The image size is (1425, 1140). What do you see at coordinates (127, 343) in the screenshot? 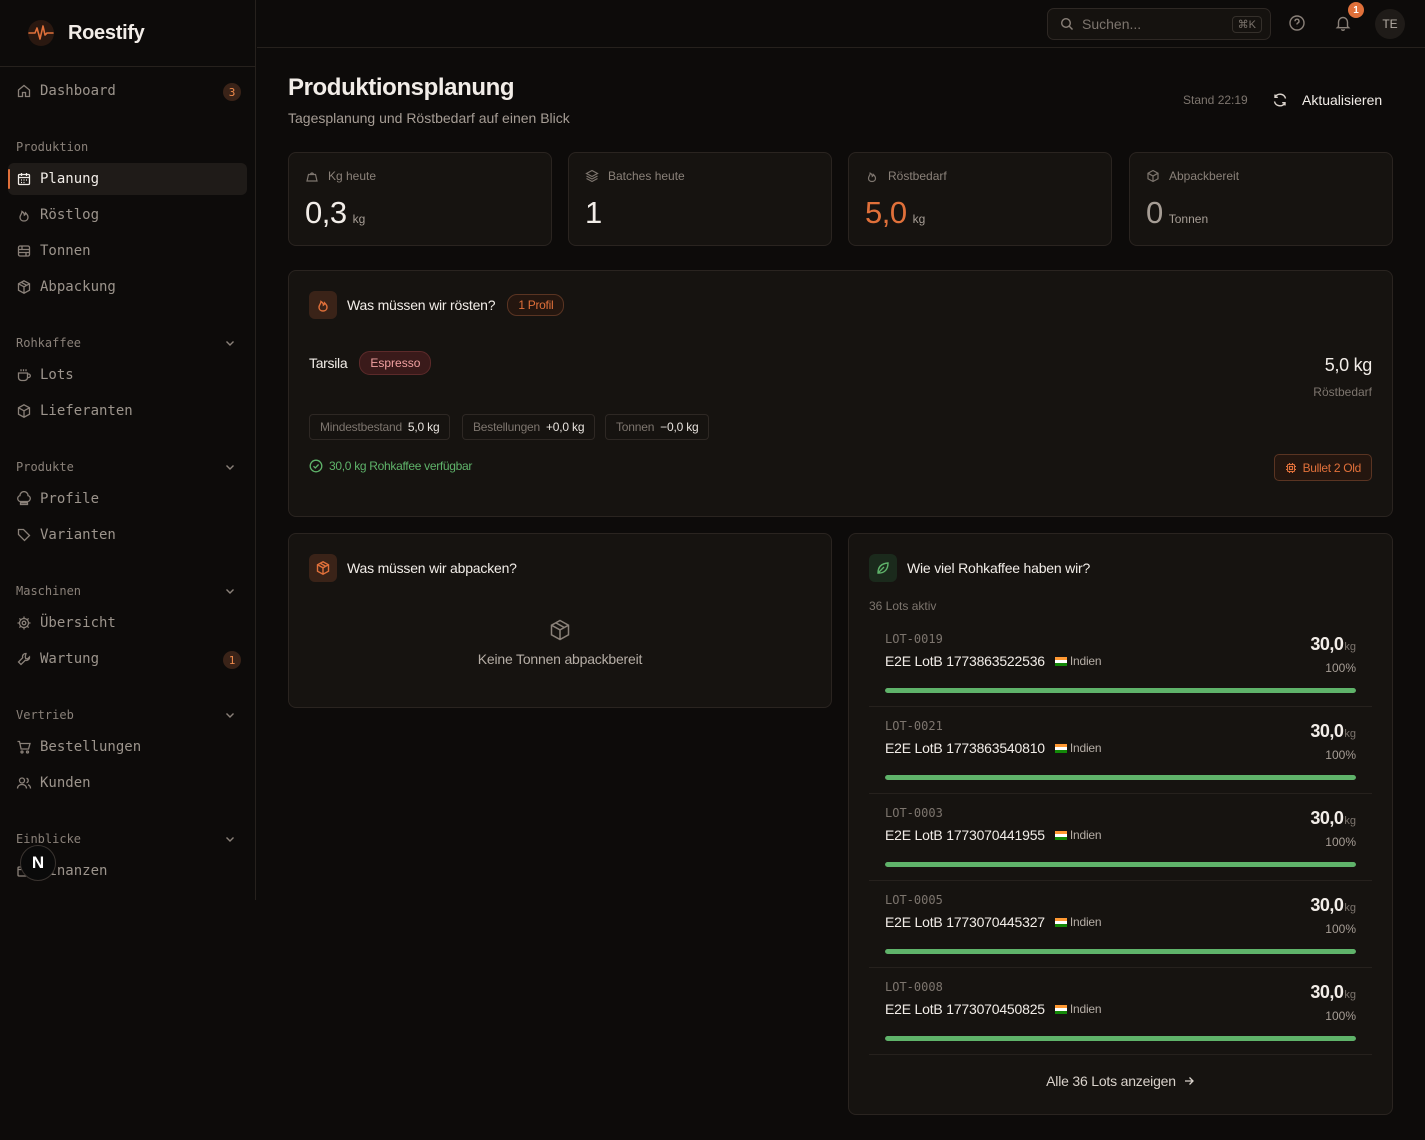
I see `section-rohkaffee: Rohkaffee` at bounding box center [127, 343].